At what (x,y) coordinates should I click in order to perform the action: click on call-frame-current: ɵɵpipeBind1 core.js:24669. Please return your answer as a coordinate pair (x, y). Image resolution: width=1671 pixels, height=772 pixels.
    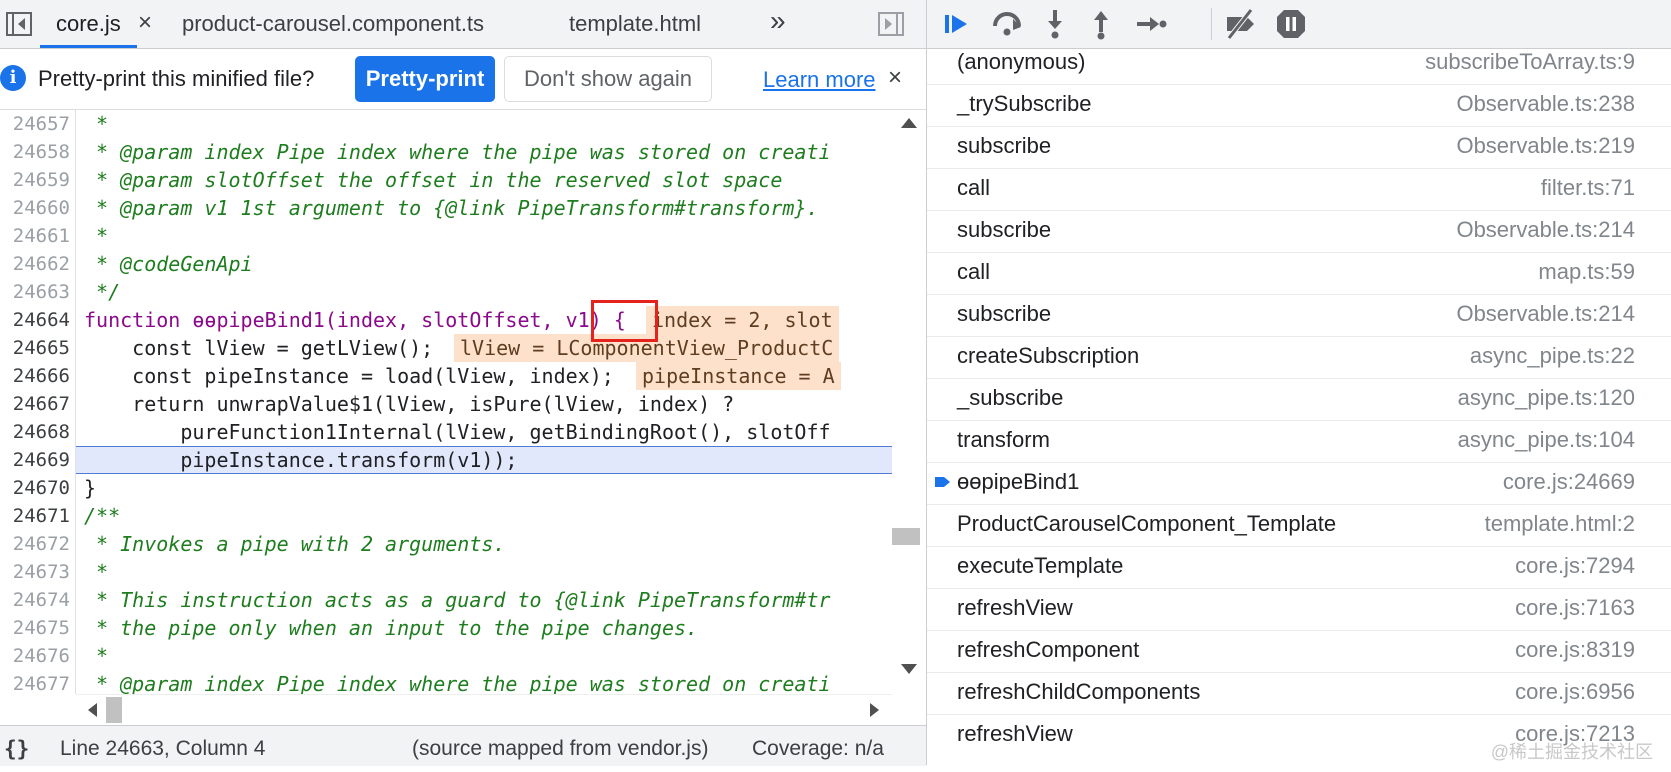
    Looking at the image, I should click on (1299, 483).